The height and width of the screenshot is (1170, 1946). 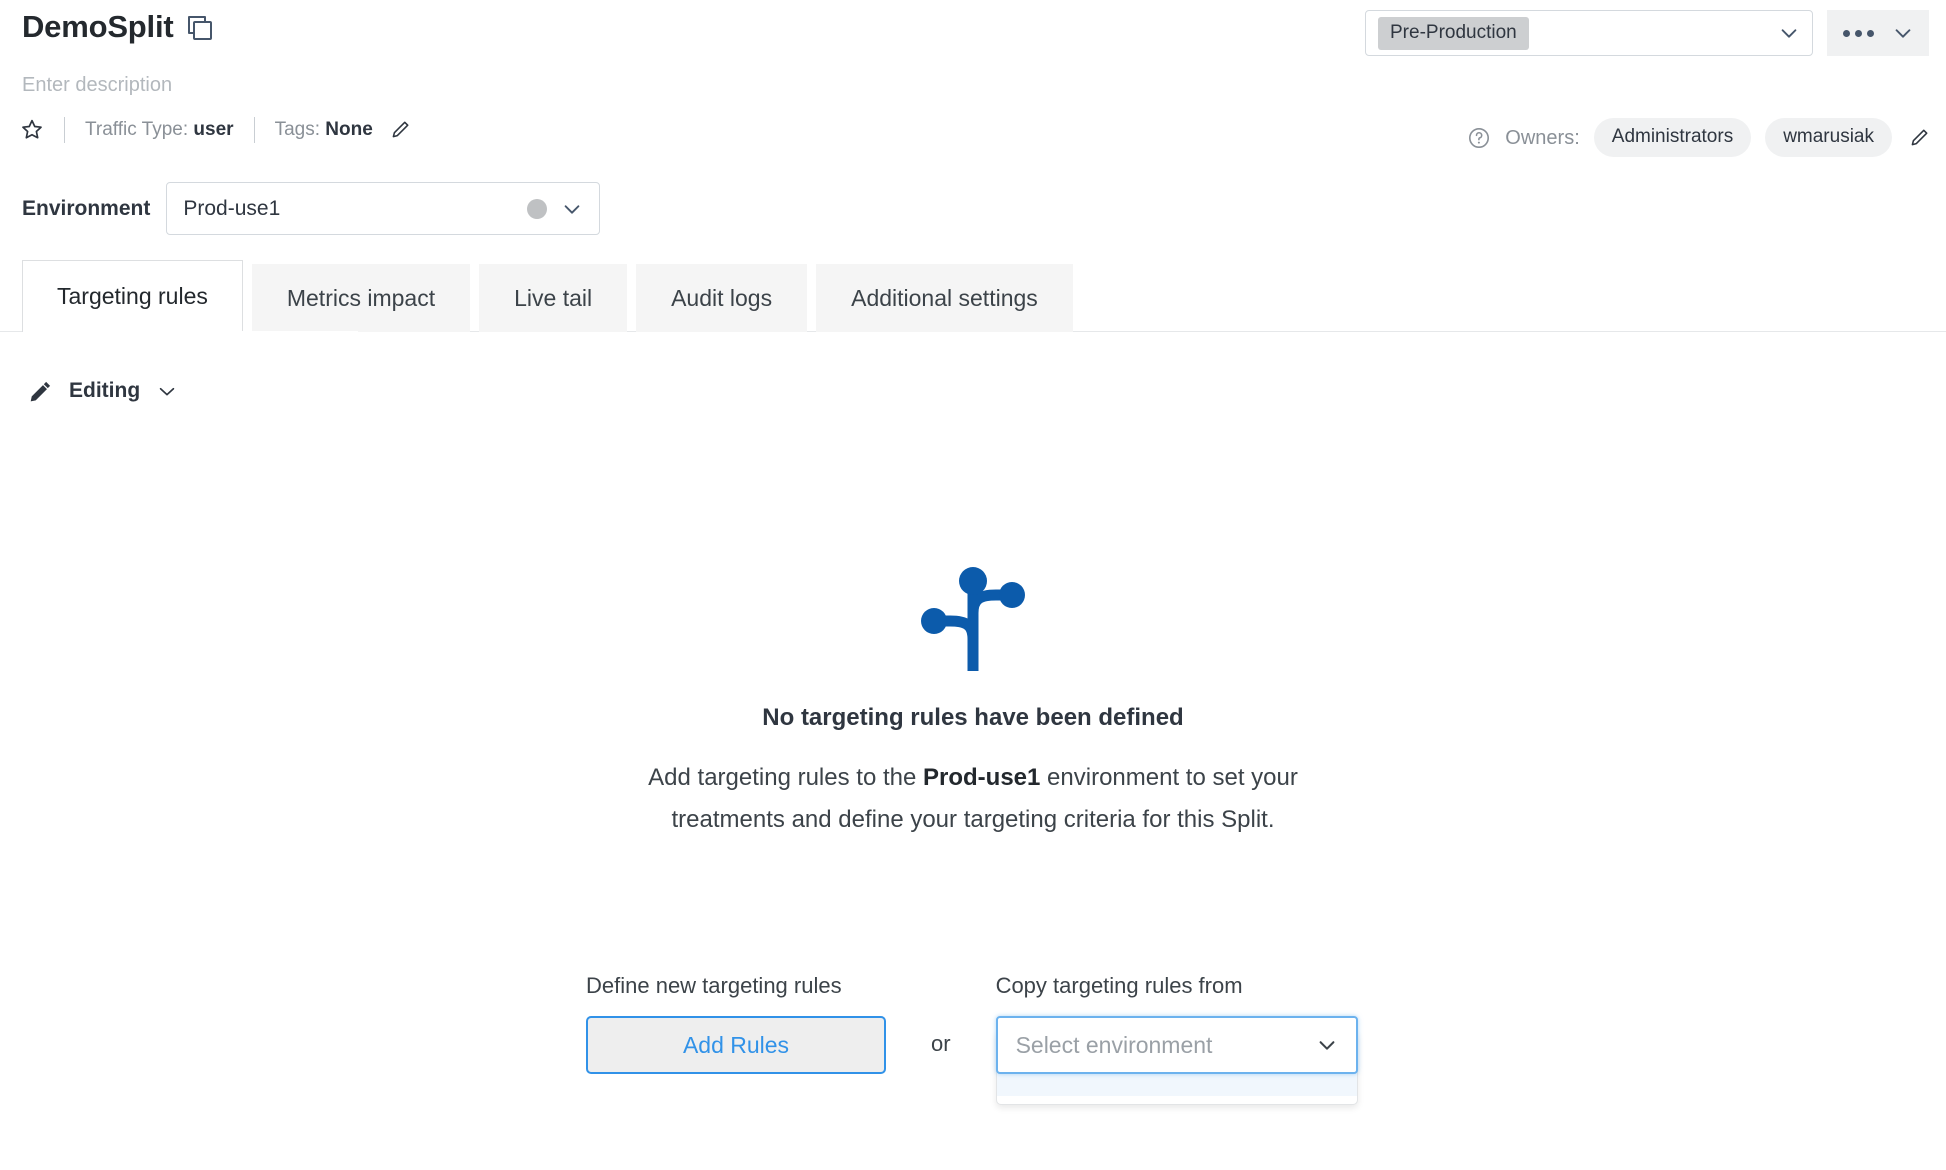 What do you see at coordinates (1542, 137) in the screenshot?
I see `owners-label: Owners:` at bounding box center [1542, 137].